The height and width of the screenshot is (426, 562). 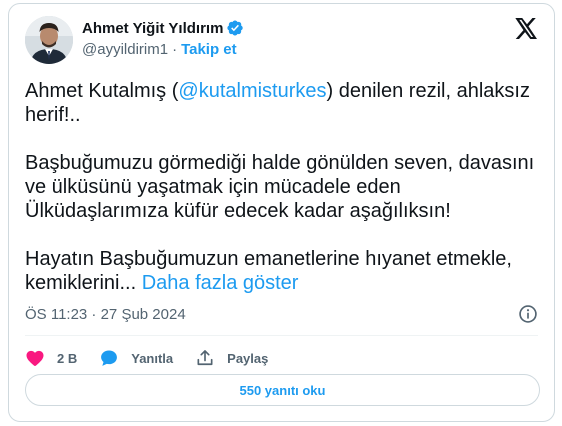 I want to click on divider, so click(x=281, y=335).